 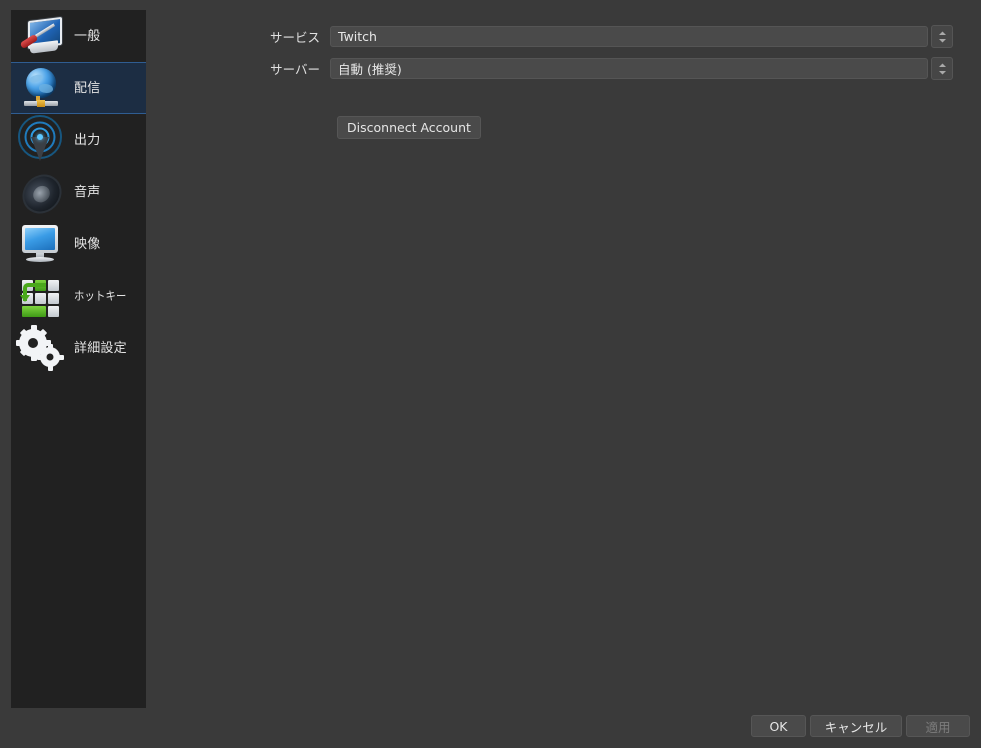 I want to click on disconnect-account-button: Disconnect Account, so click(x=409, y=127).